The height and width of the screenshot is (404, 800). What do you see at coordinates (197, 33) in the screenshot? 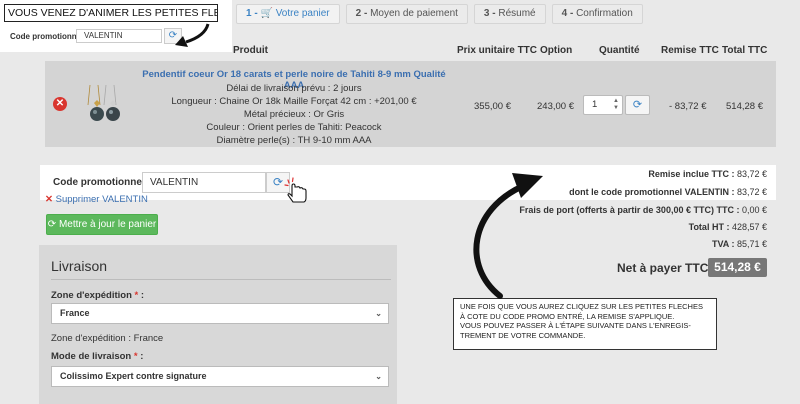
I see `top-curved-arrow` at bounding box center [197, 33].